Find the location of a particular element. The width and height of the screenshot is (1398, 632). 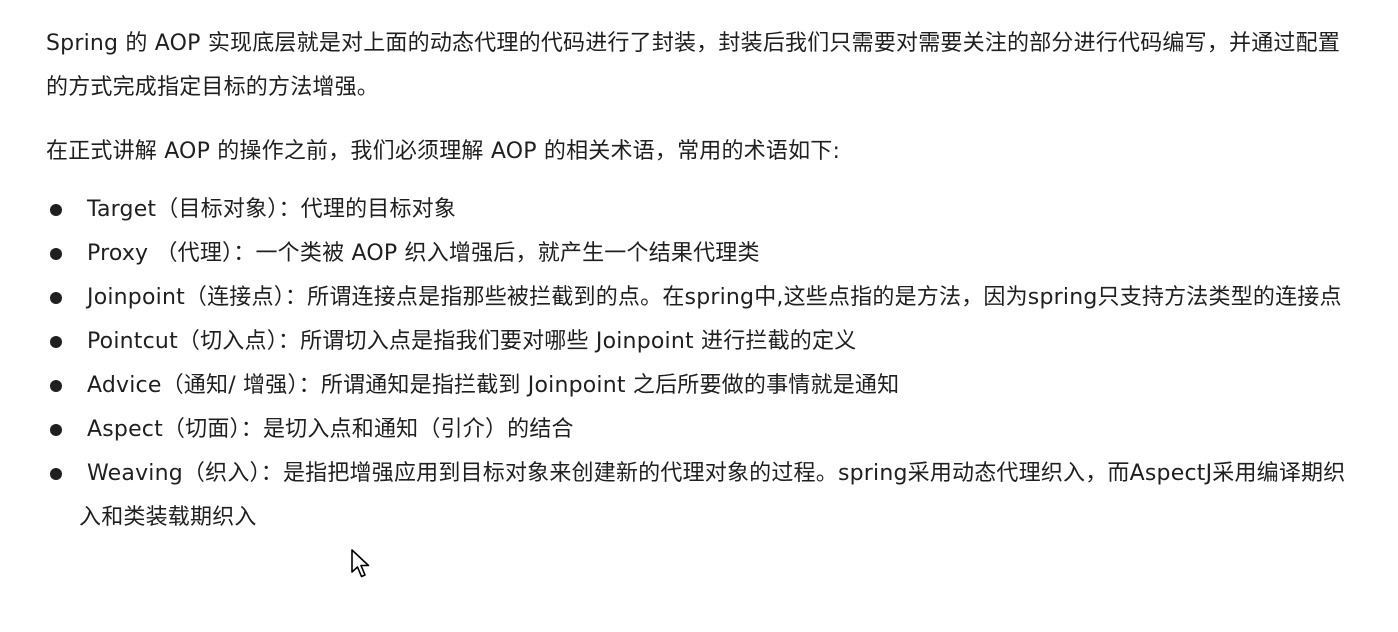

list-item: Target（目标对象）：代理的目标对象 is located at coordinates (696, 210).